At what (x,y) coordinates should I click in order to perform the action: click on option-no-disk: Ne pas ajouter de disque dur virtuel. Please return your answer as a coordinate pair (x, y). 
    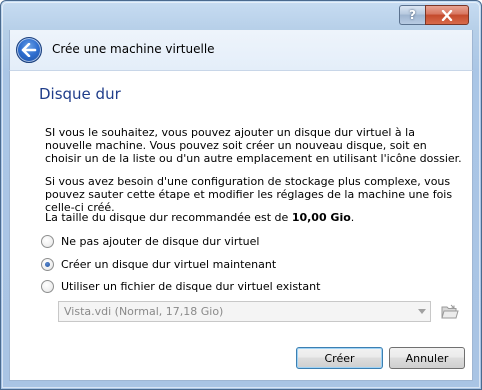
    Looking at the image, I should click on (150, 241).